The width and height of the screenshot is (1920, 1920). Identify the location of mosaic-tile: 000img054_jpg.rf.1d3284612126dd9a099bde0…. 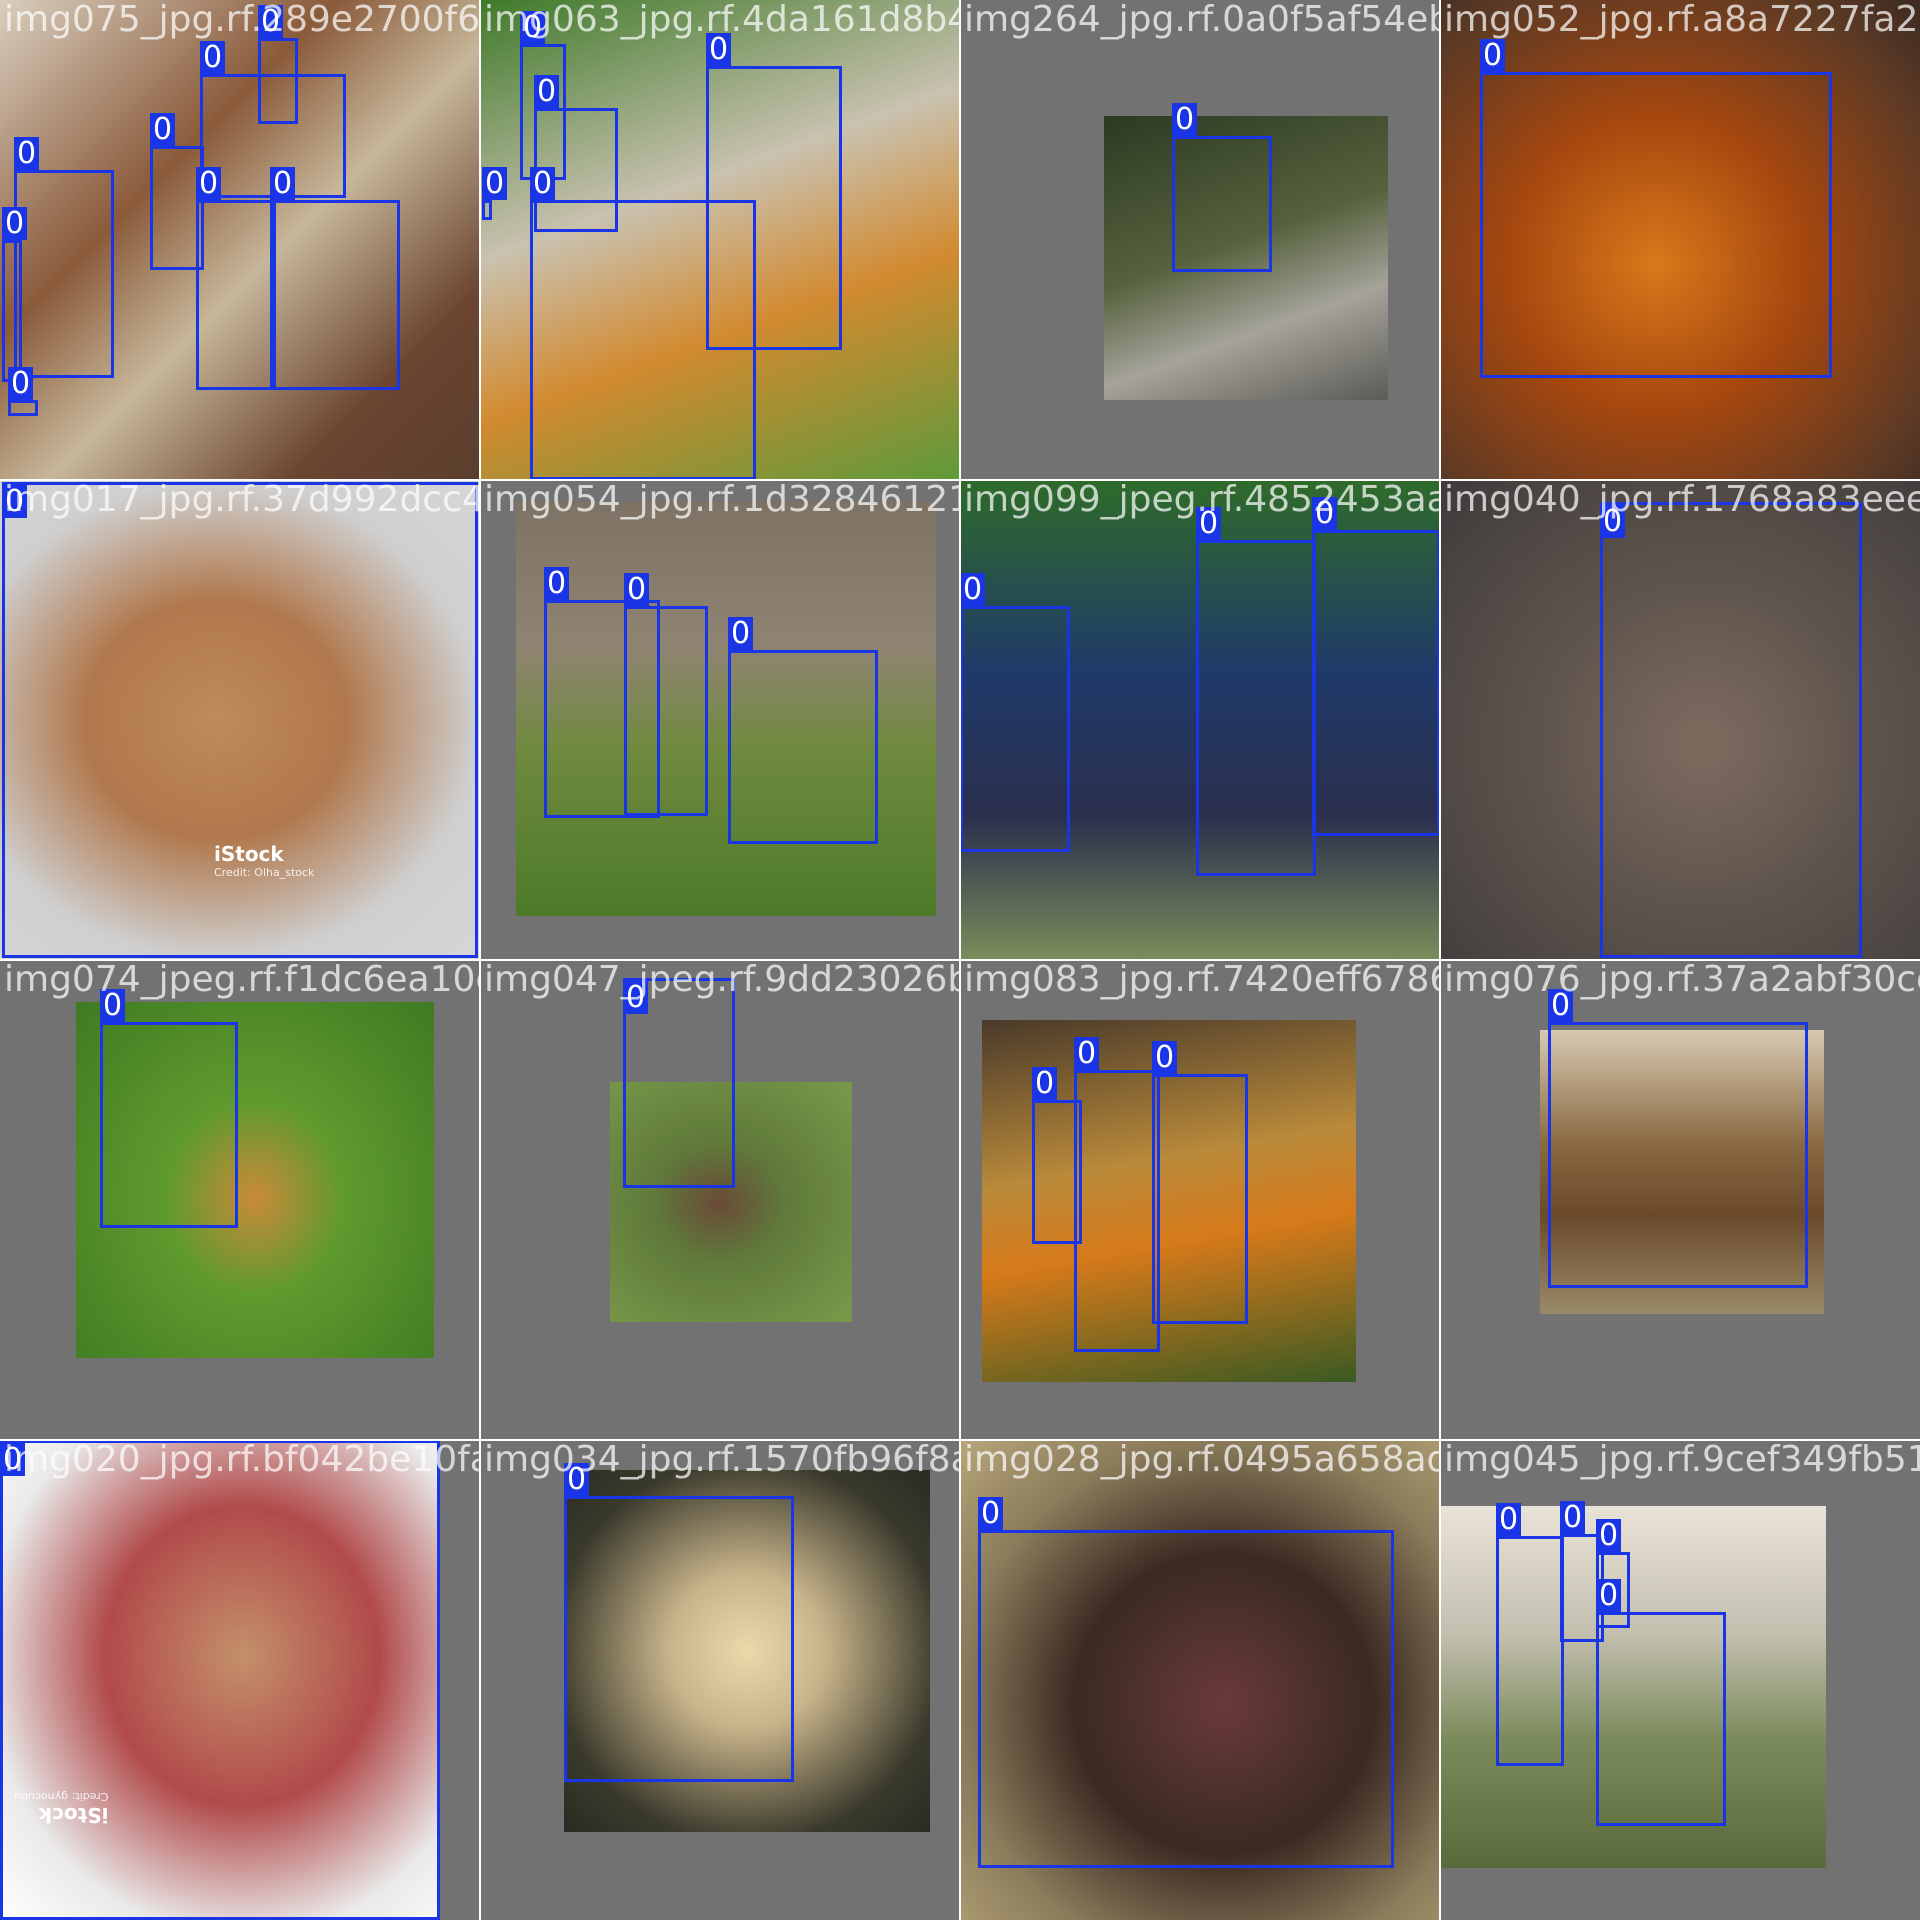
(720, 720).